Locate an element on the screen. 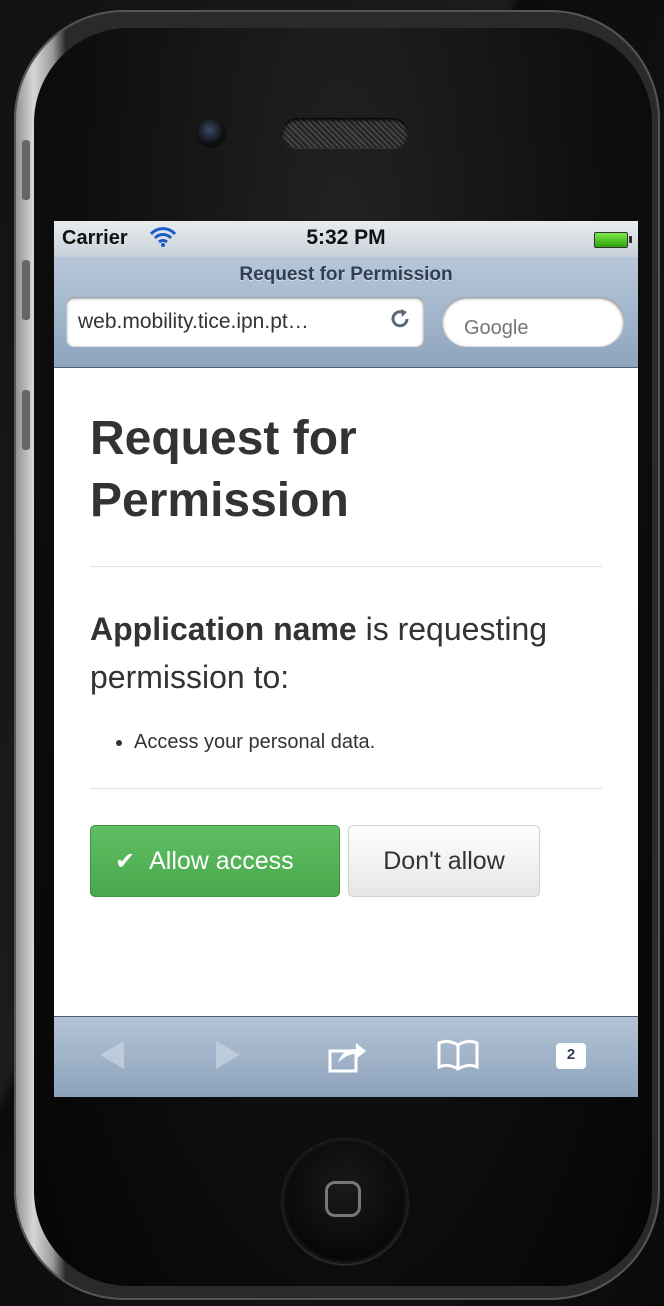 This screenshot has height=1306, width=664. earpiece-speaker is located at coordinates (345, 133).